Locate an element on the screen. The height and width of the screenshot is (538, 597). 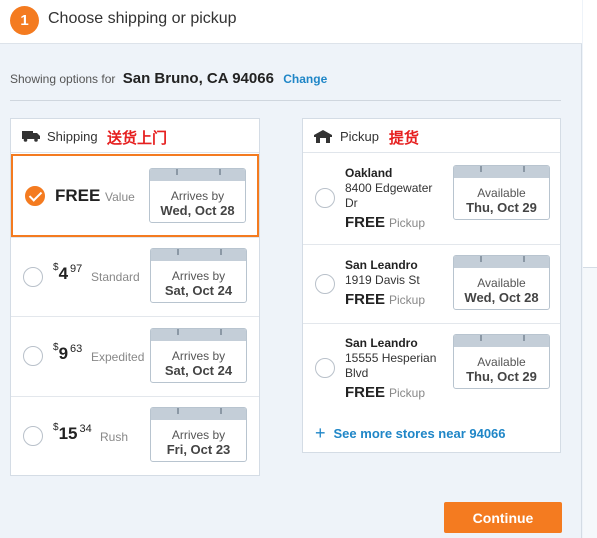
see-more-stores-link: + See more stores near 94066 is located at coordinates (410, 432).